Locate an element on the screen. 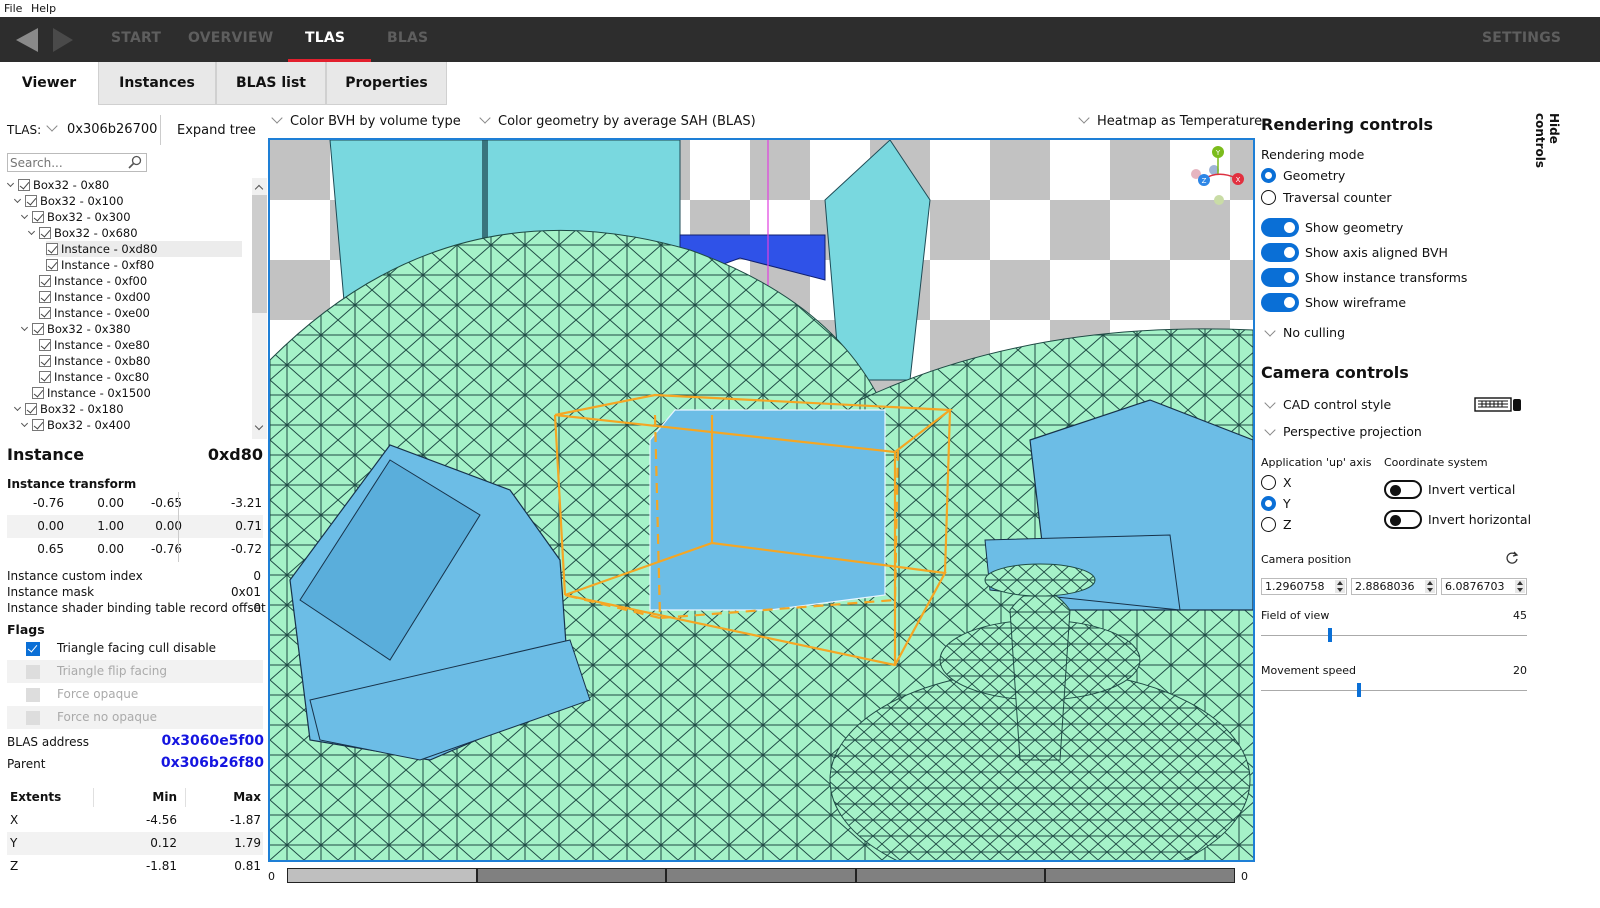 Image resolution: width=1600 pixels, height=908 pixels. tree-search-input is located at coordinates (77, 162).